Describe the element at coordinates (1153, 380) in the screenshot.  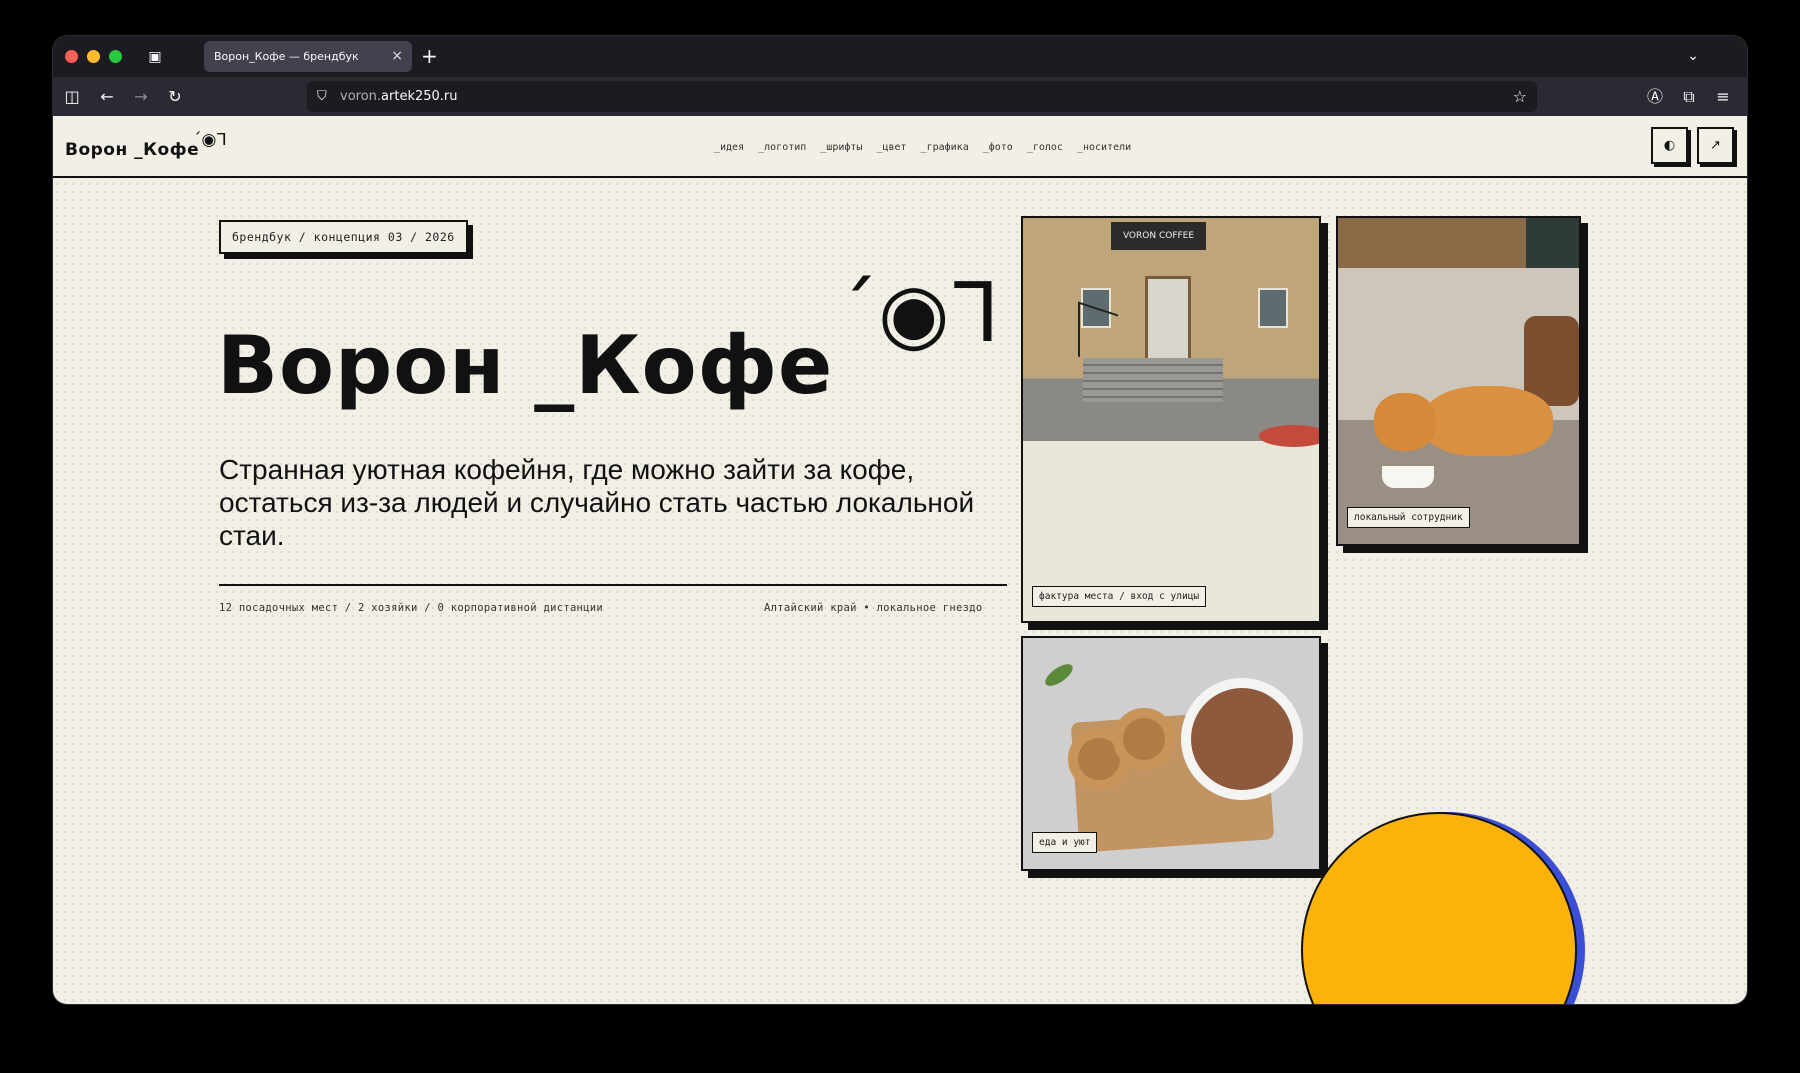
I see `stairs` at that location.